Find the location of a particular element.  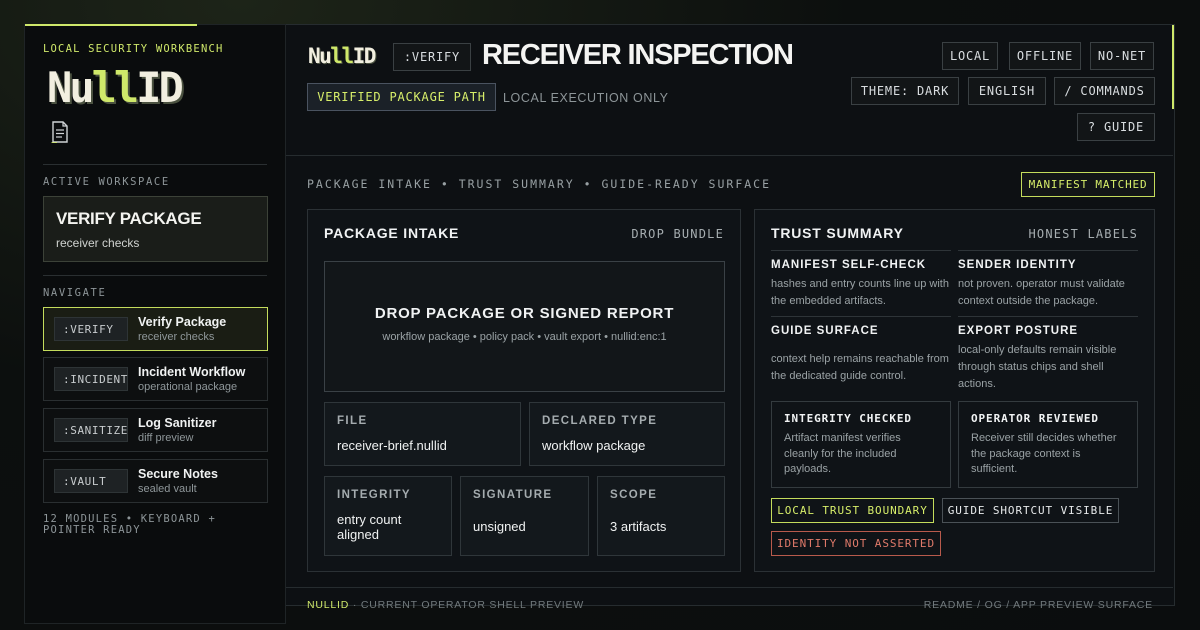

manifest-matched-badge: MANIFEST MATCHED is located at coordinates (1088, 184).